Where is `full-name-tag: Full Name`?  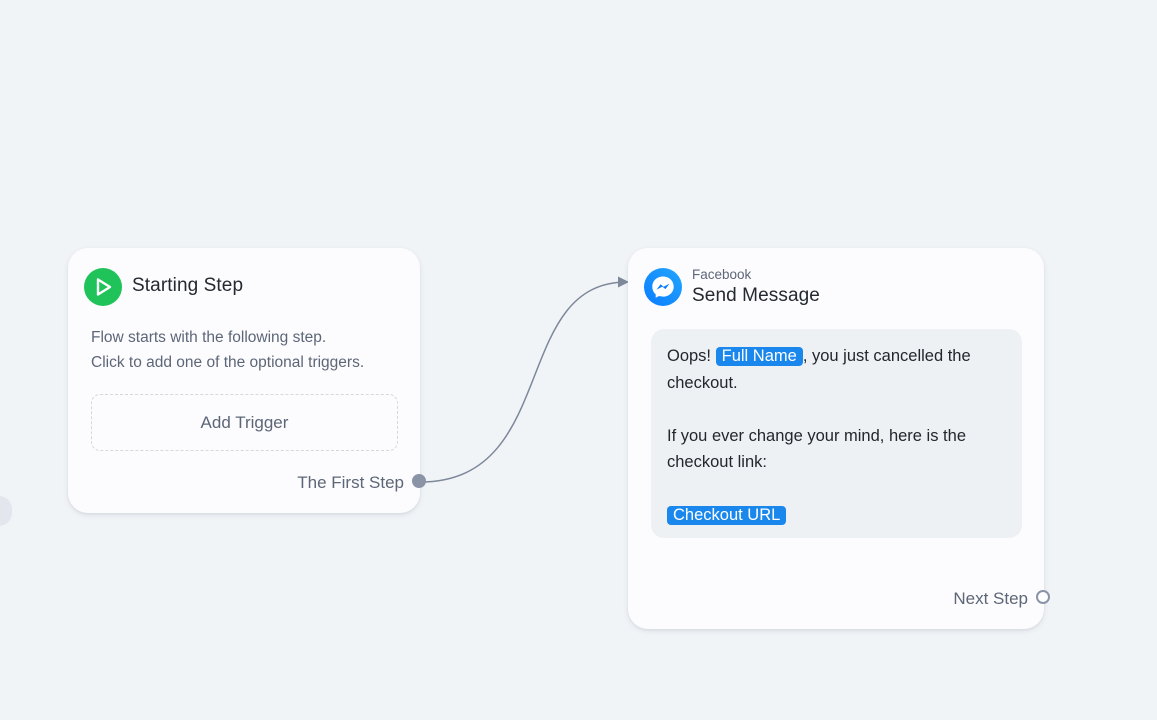
full-name-tag: Full Name is located at coordinates (759, 356).